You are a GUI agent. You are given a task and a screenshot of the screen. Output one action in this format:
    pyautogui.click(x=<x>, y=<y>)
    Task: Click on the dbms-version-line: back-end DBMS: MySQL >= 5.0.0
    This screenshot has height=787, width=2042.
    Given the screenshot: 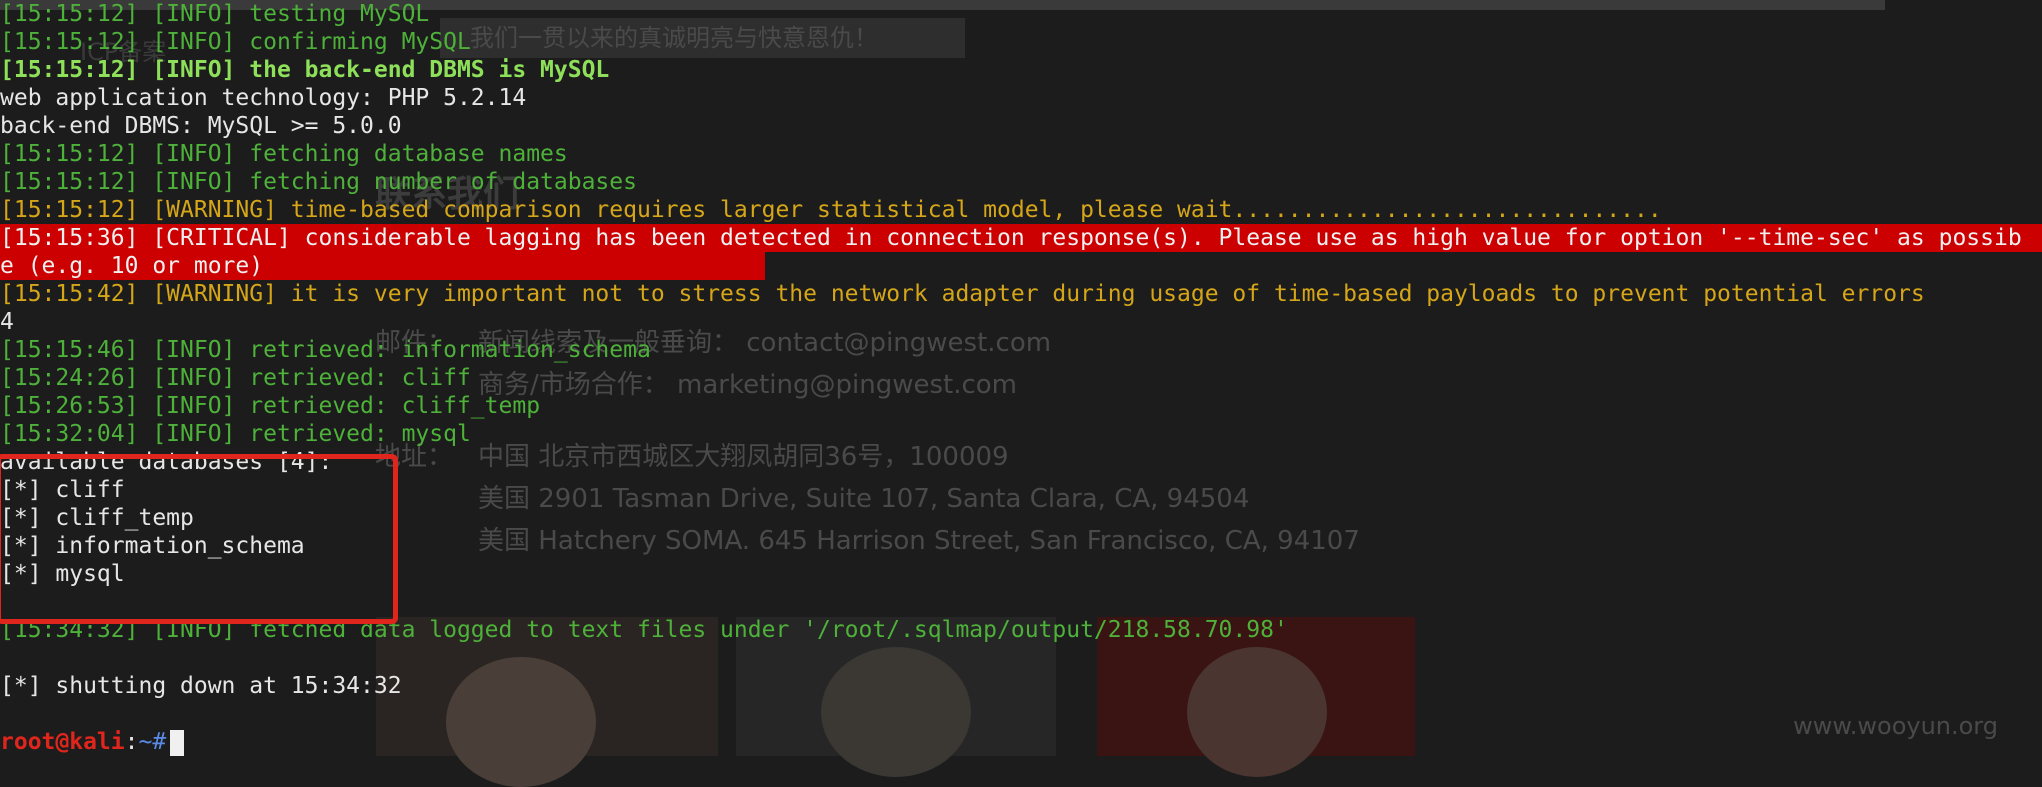 What is the action you would take?
    pyautogui.click(x=201, y=126)
    